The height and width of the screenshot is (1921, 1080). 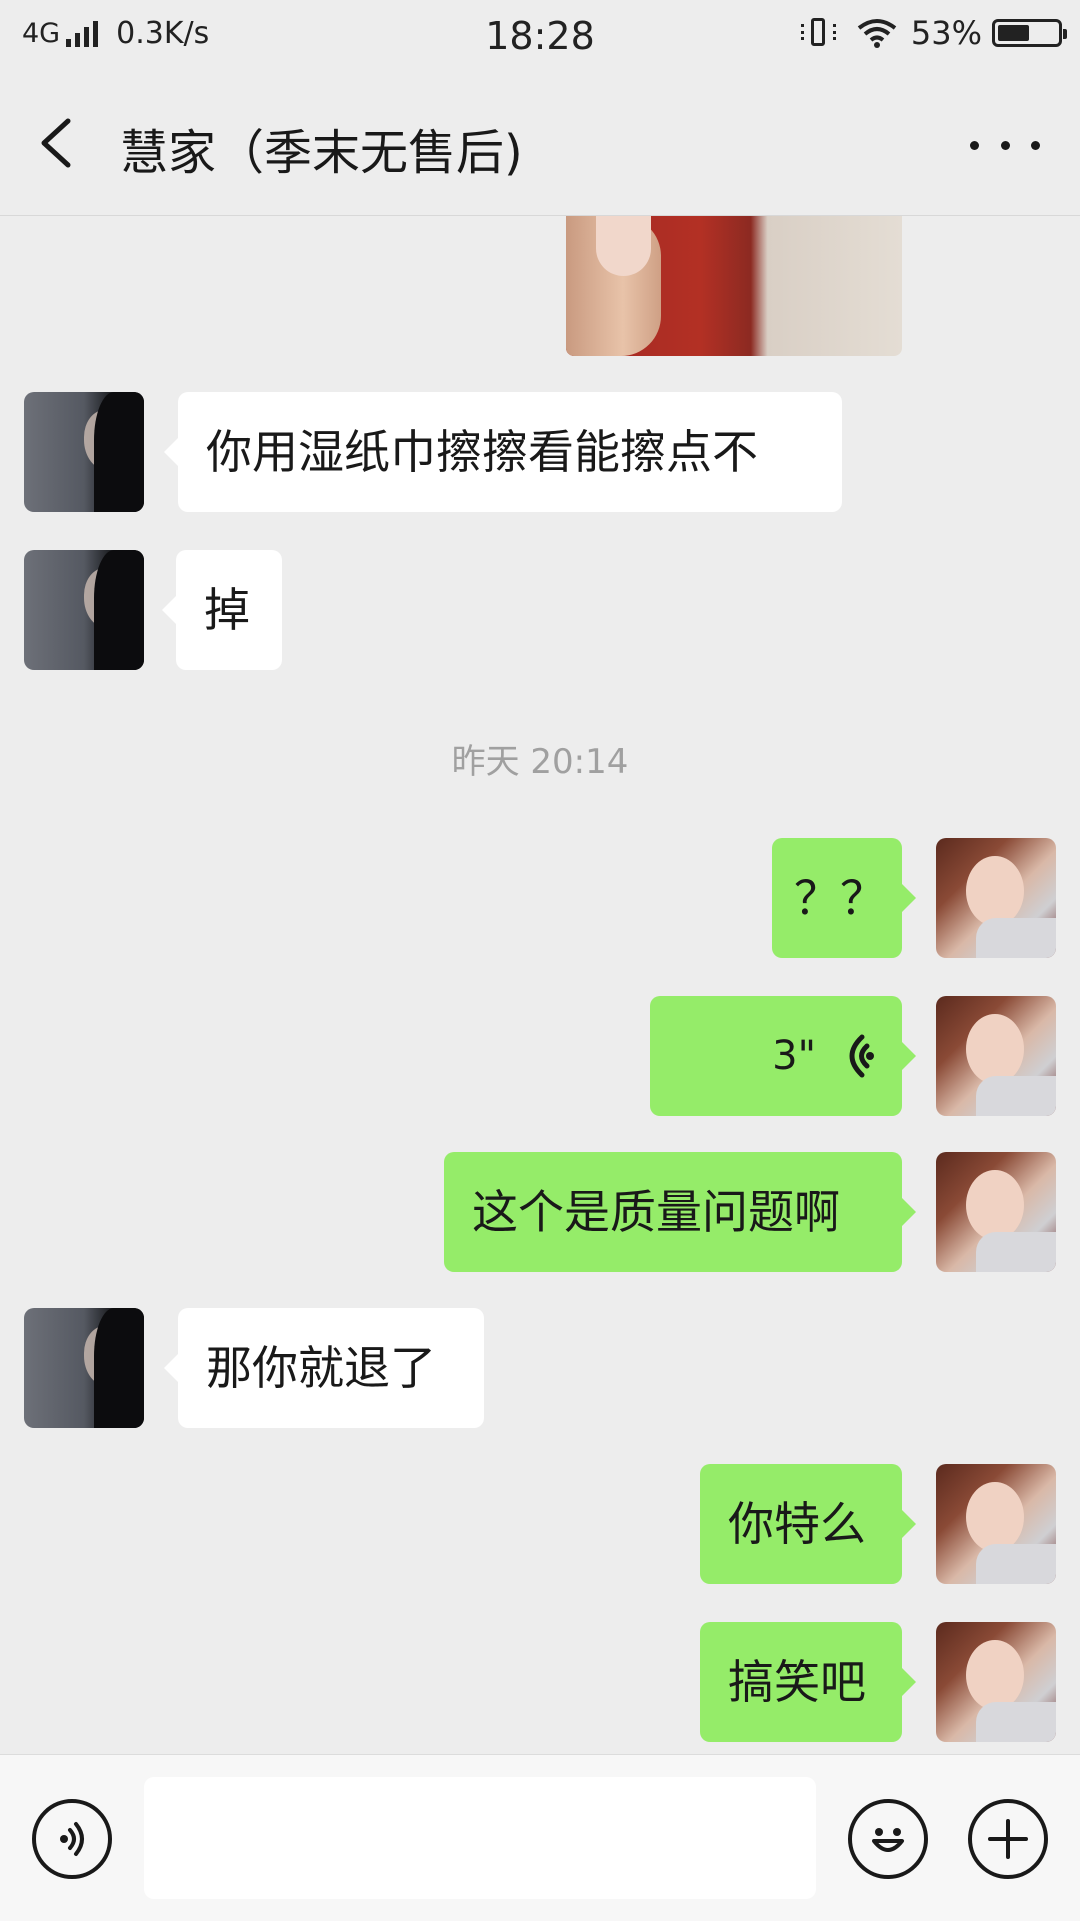 What do you see at coordinates (974, 145) in the screenshot?
I see `more-dots-icon` at bounding box center [974, 145].